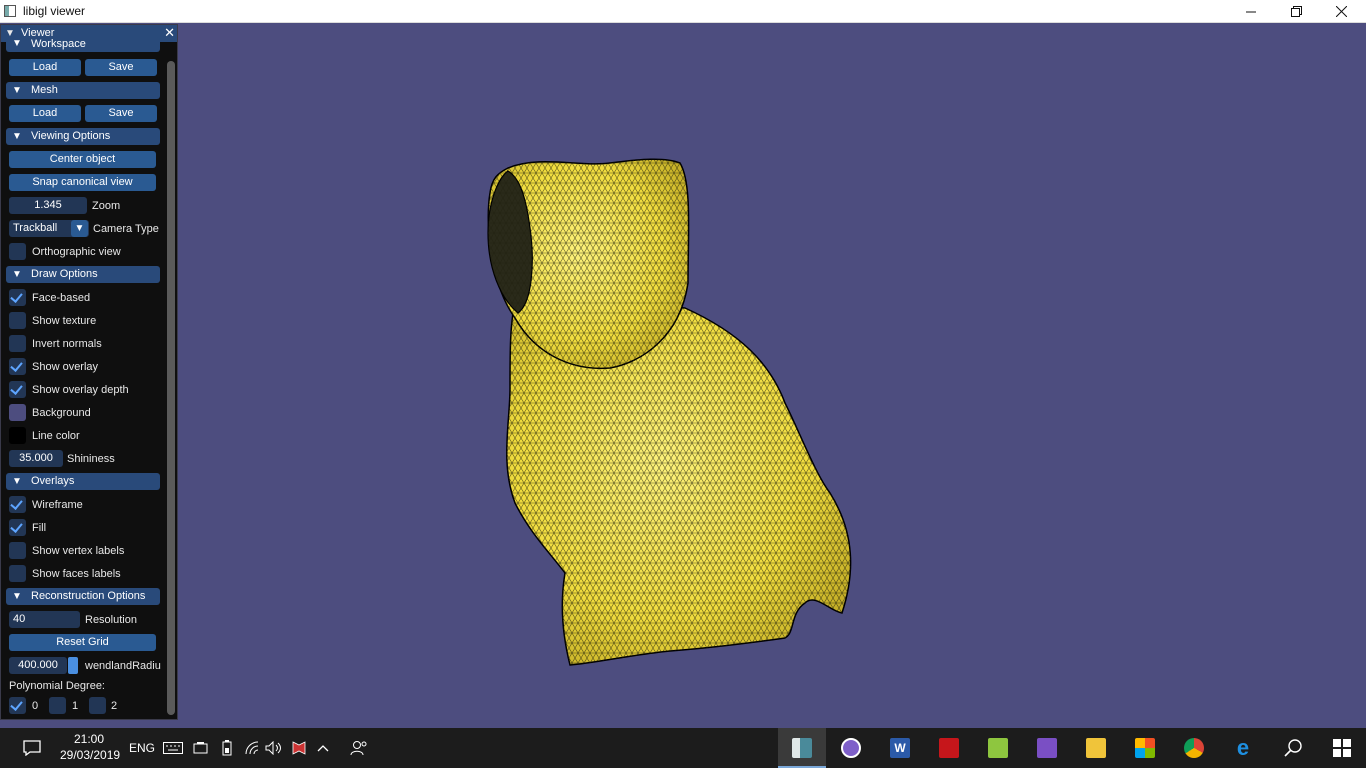 Image resolution: width=1366 pixels, height=768 pixels. Describe the element at coordinates (17, 435) in the screenshot. I see `line-color-swatch` at that location.